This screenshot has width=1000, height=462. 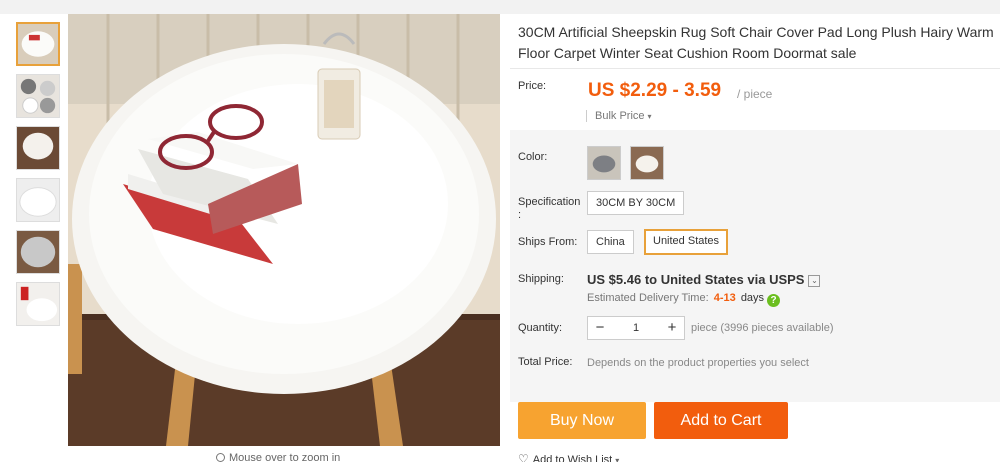 I want to click on ships-from-label: Ships From:, so click(x=548, y=242).